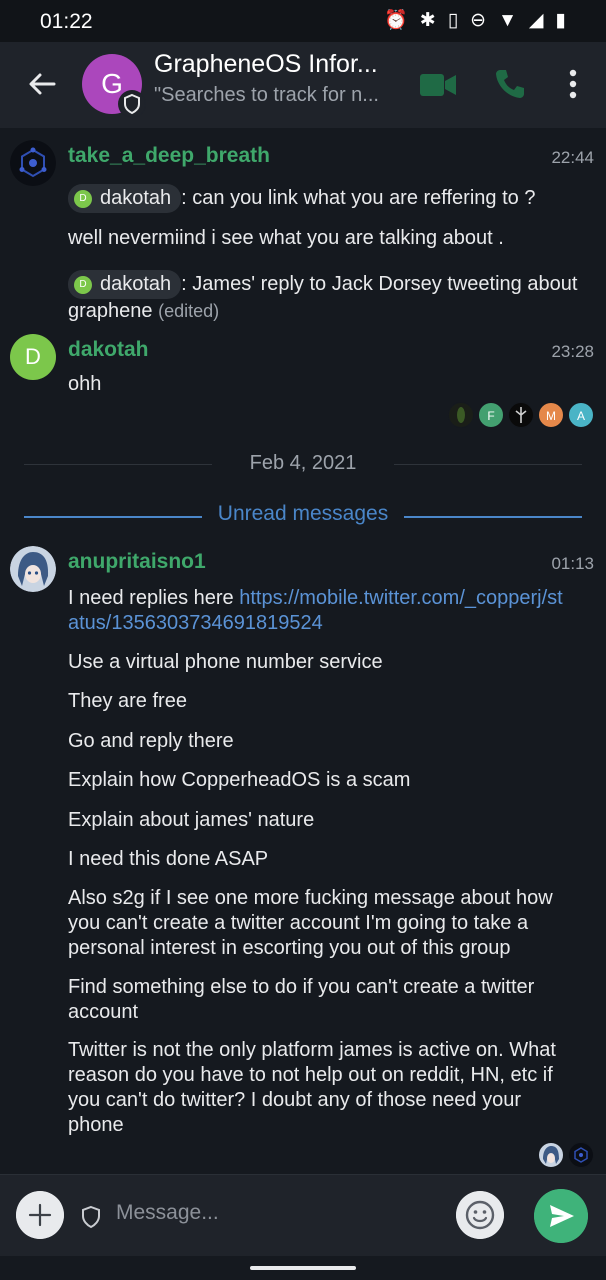 This screenshot has width=606, height=1280. I want to click on message-body: Explain about james' nature, so click(328, 820).